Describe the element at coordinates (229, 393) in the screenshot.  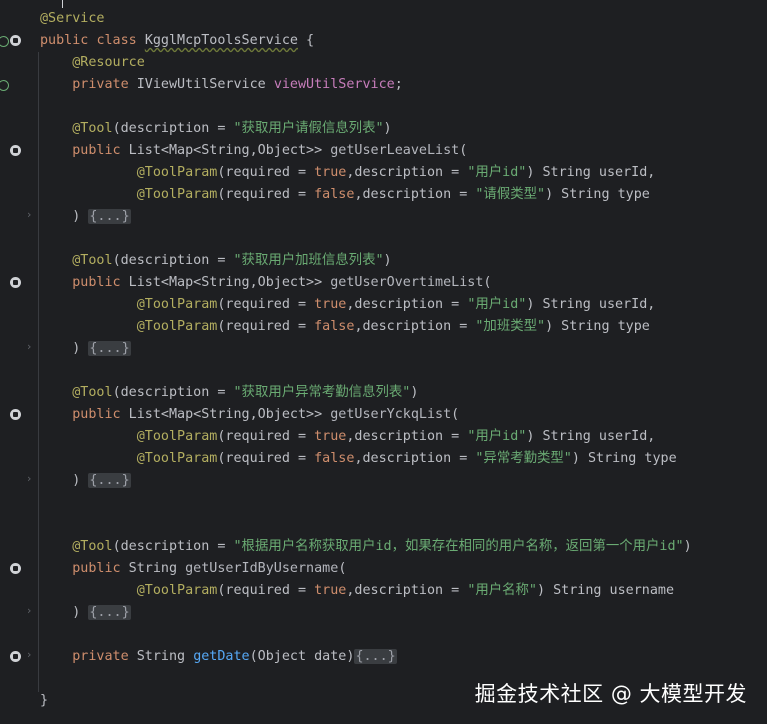
I see `code-line: @Tool(description = "获取用户异常考勤信息列表")` at that location.